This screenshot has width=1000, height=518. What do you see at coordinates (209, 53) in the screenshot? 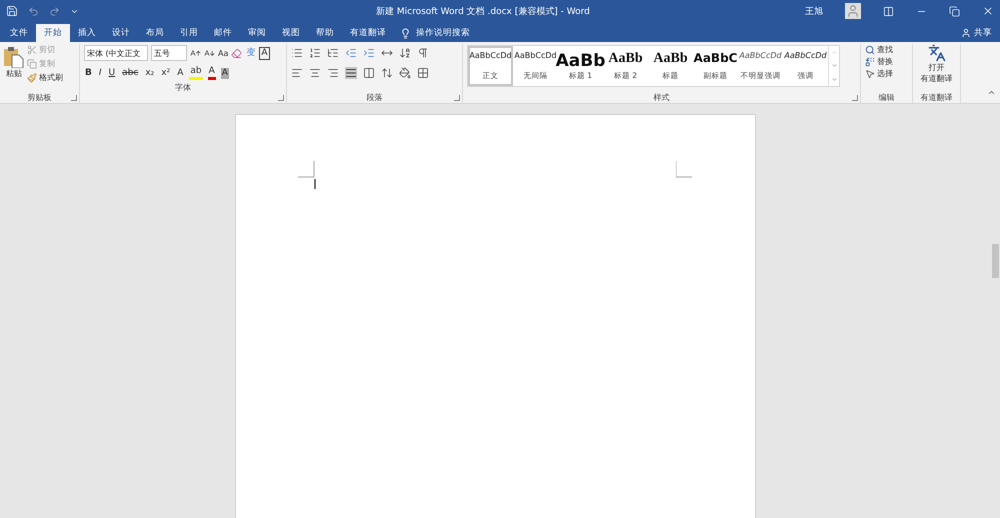
I see `shrink-font-icon` at bounding box center [209, 53].